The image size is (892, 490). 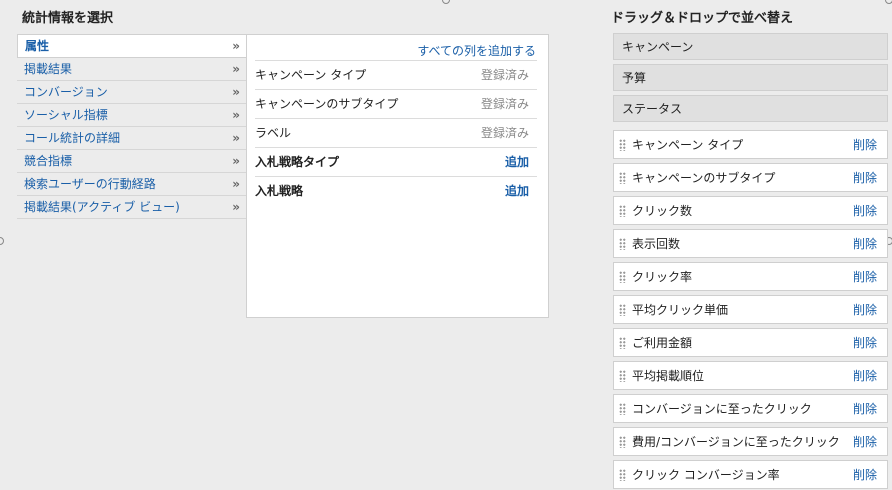 I want to click on category-item: コンバージョン », so click(x=131, y=92).